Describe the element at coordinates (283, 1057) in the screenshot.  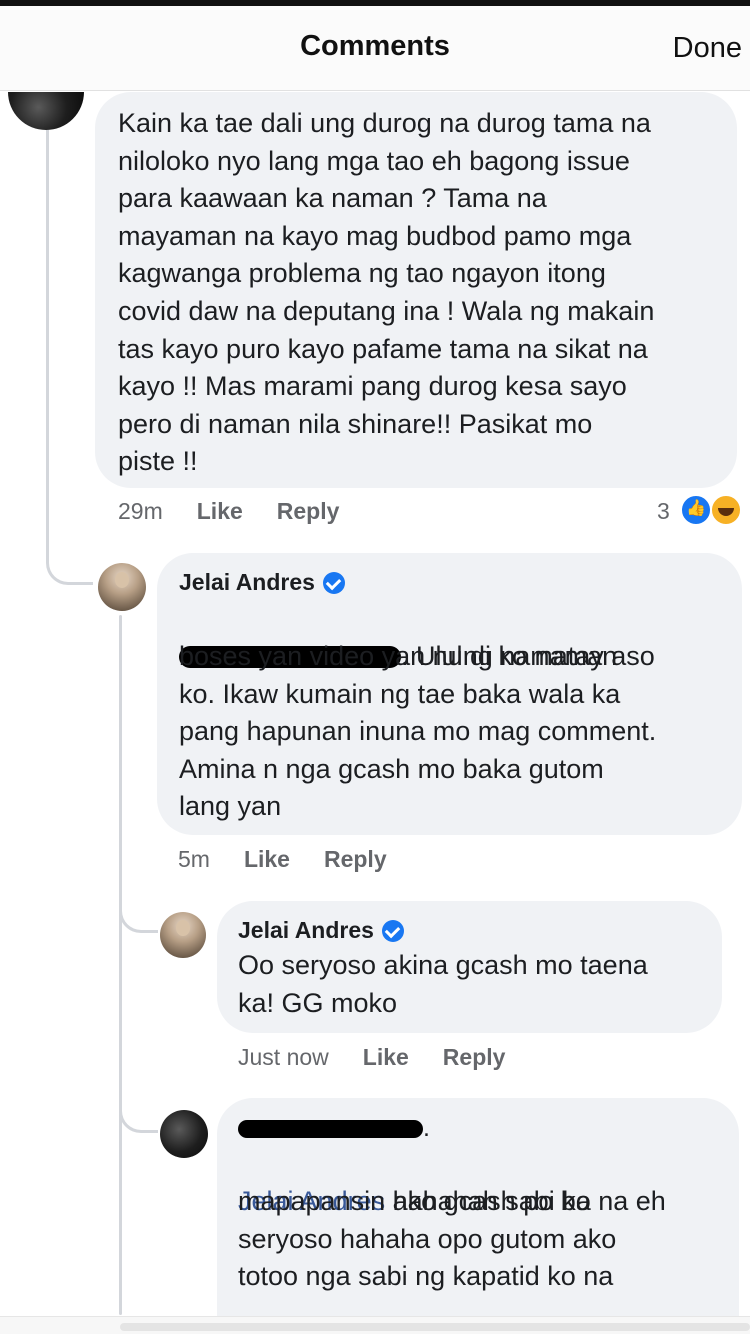
I see `comment-time: Just now` at that location.